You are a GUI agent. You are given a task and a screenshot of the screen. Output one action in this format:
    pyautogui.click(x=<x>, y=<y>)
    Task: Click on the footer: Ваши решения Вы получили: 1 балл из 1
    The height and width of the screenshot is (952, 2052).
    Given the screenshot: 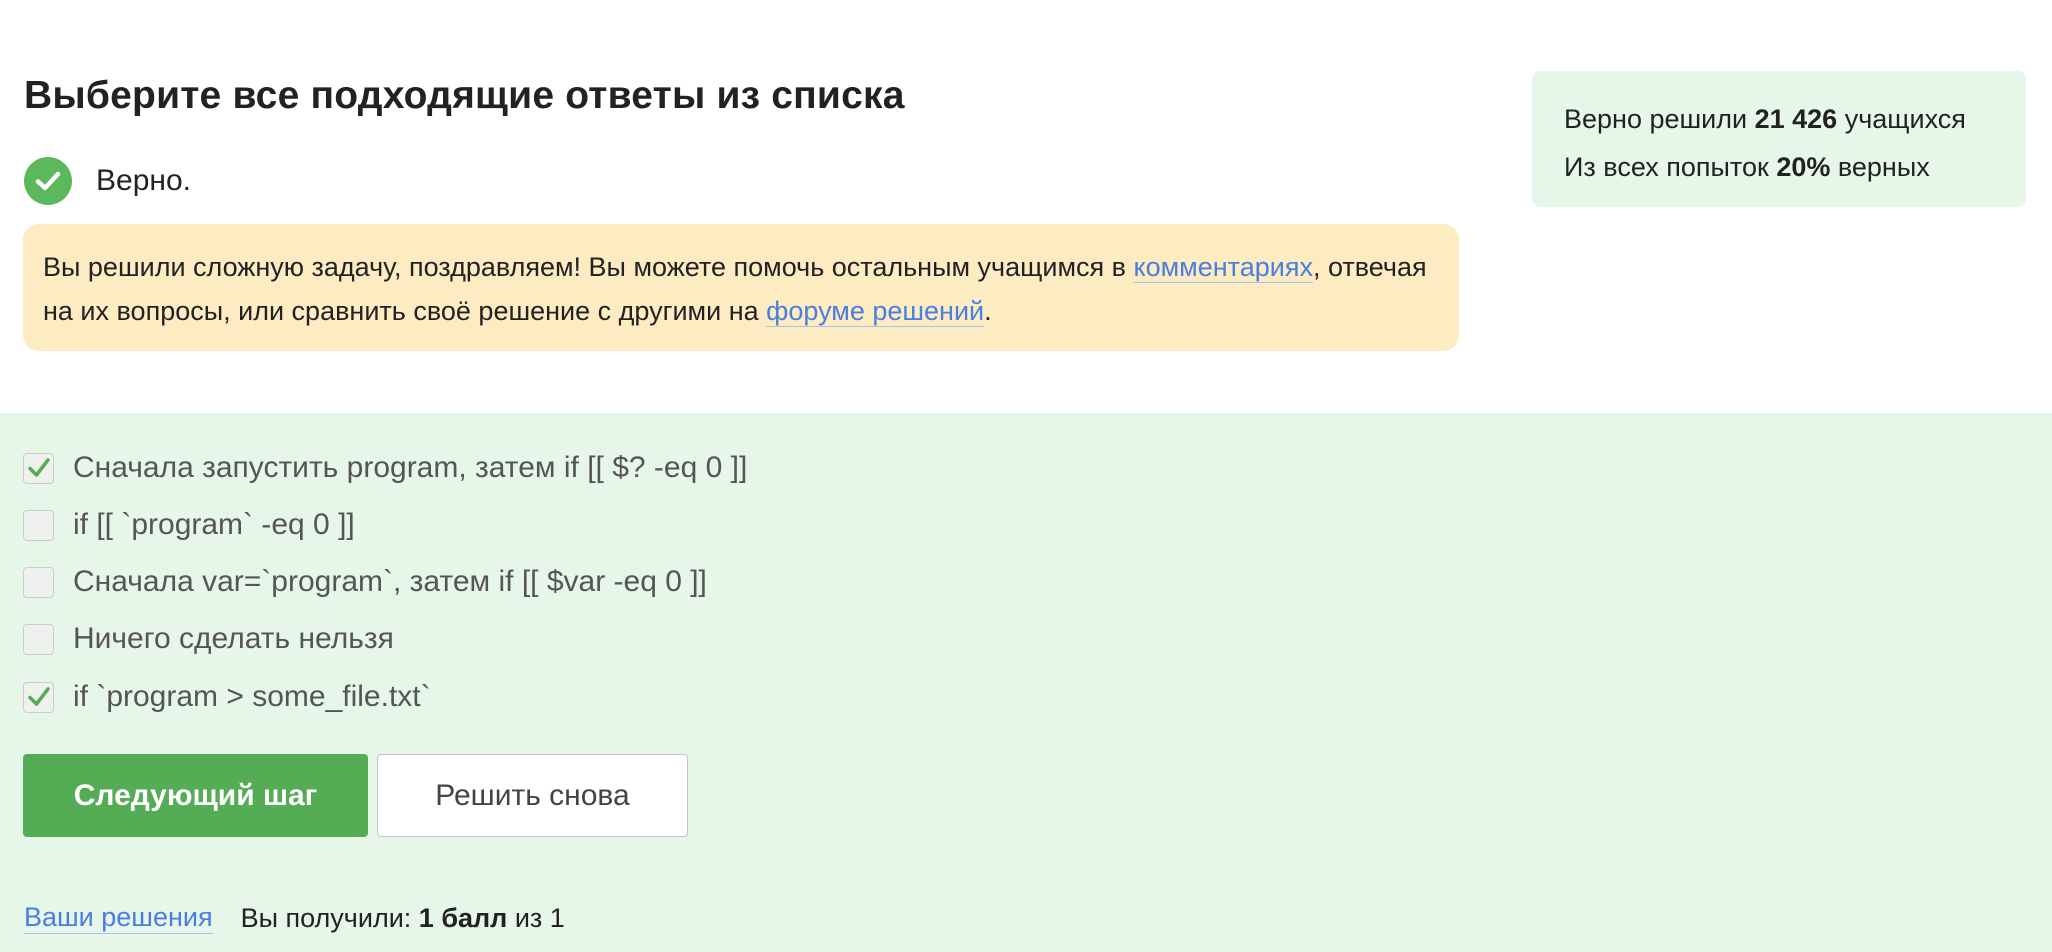 What is the action you would take?
    pyautogui.click(x=294, y=918)
    